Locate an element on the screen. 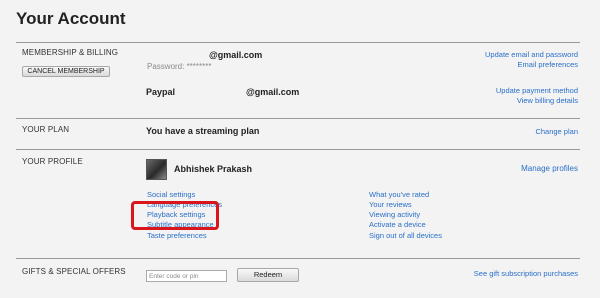 The image size is (600, 298). sign-out-all-devices-link: Sign out of all devices is located at coordinates (405, 235).